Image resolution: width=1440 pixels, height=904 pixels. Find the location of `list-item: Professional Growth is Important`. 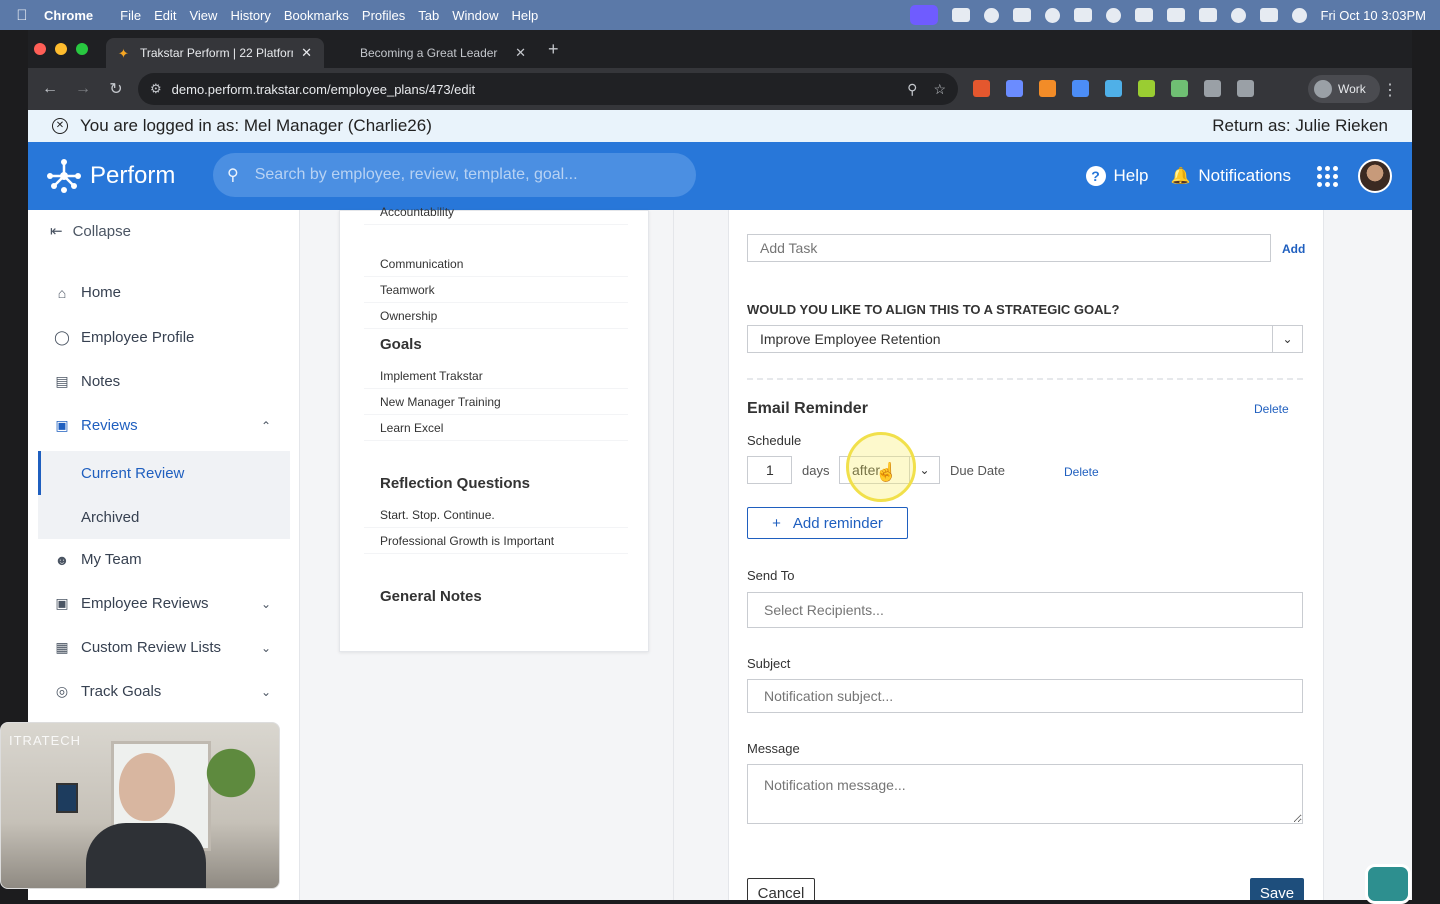

list-item: Professional Growth is Important is located at coordinates (496, 541).